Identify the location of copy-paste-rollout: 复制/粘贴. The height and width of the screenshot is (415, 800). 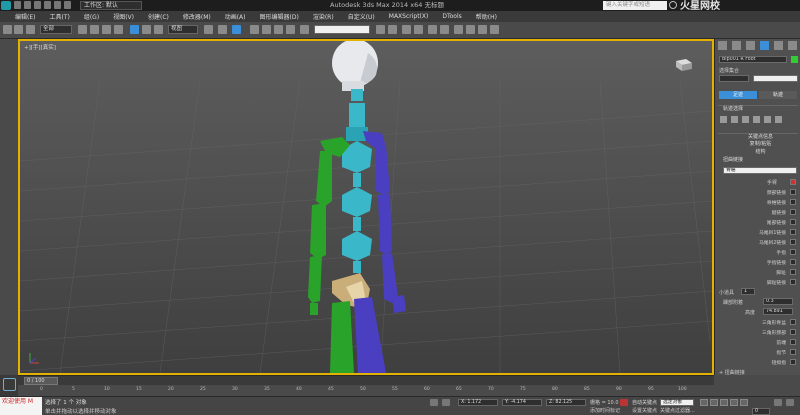
(758, 144).